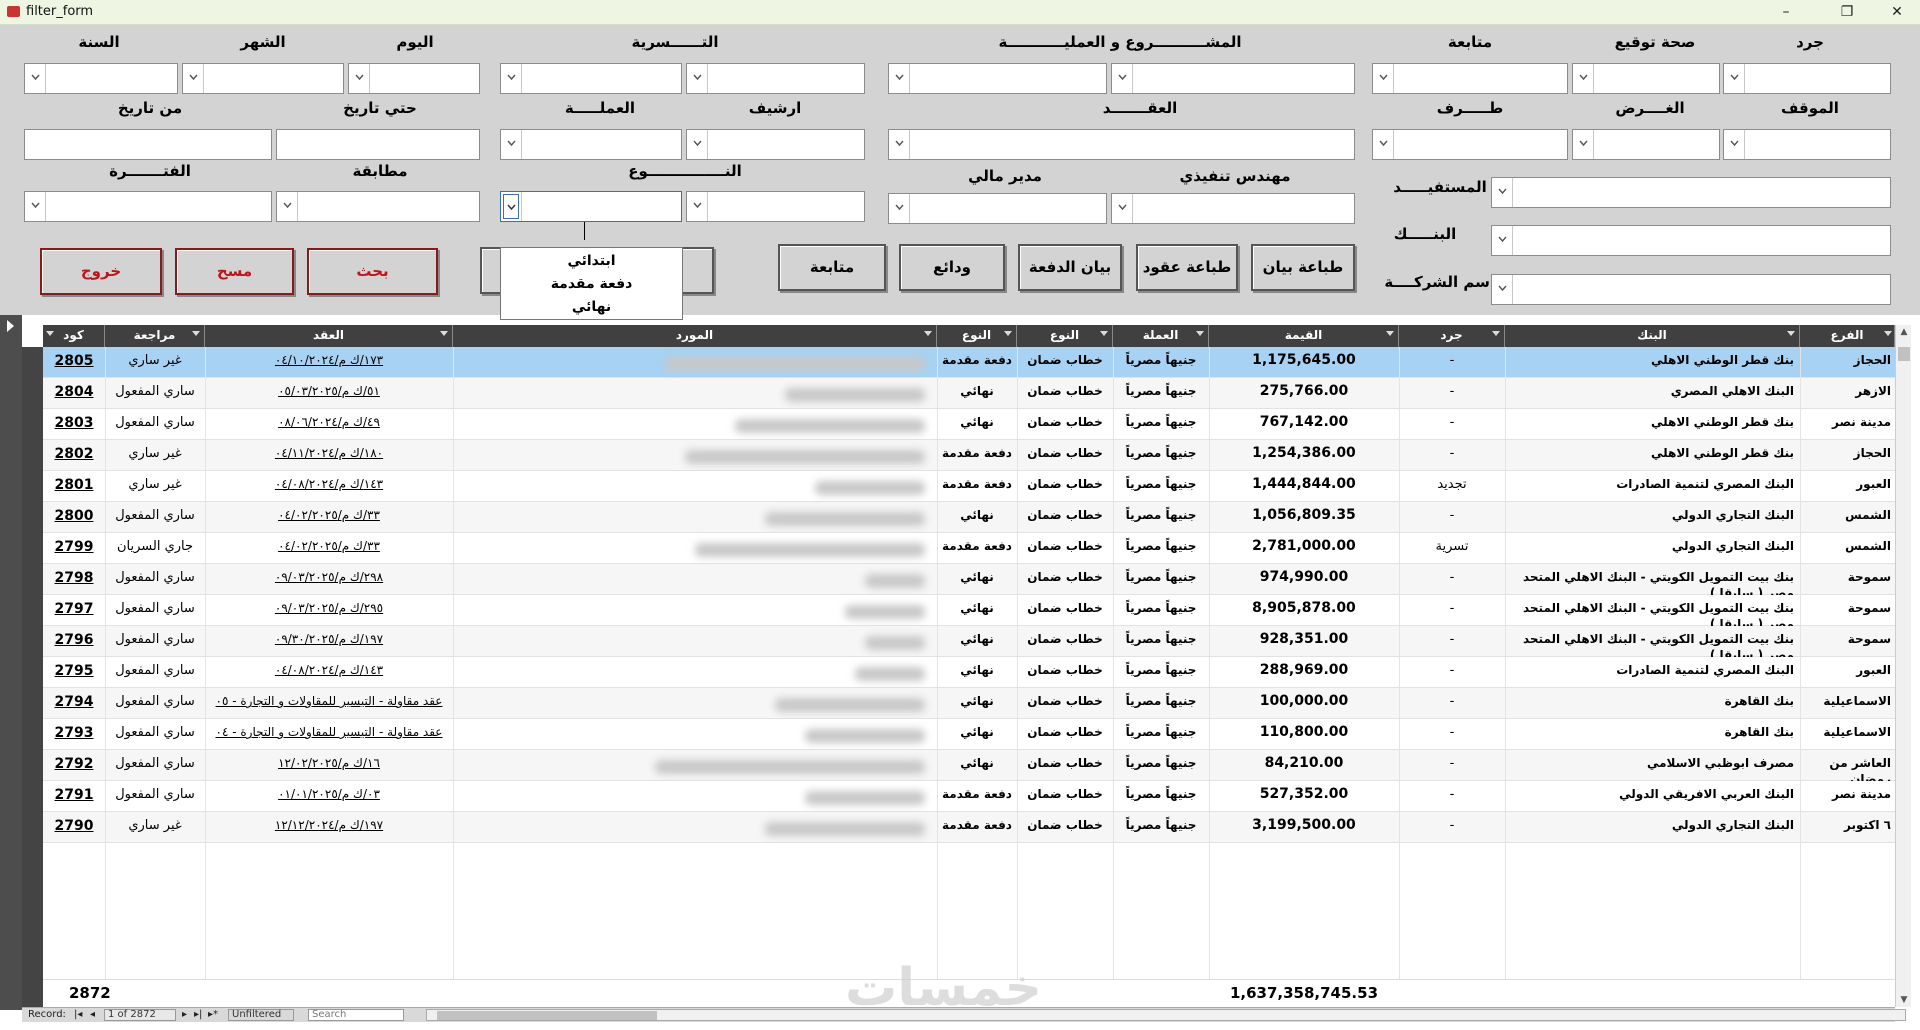 Image resolution: width=1920 pixels, height=1030 pixels. I want to click on bank-cell: البنك الاهلي المصري, so click(1652, 393).